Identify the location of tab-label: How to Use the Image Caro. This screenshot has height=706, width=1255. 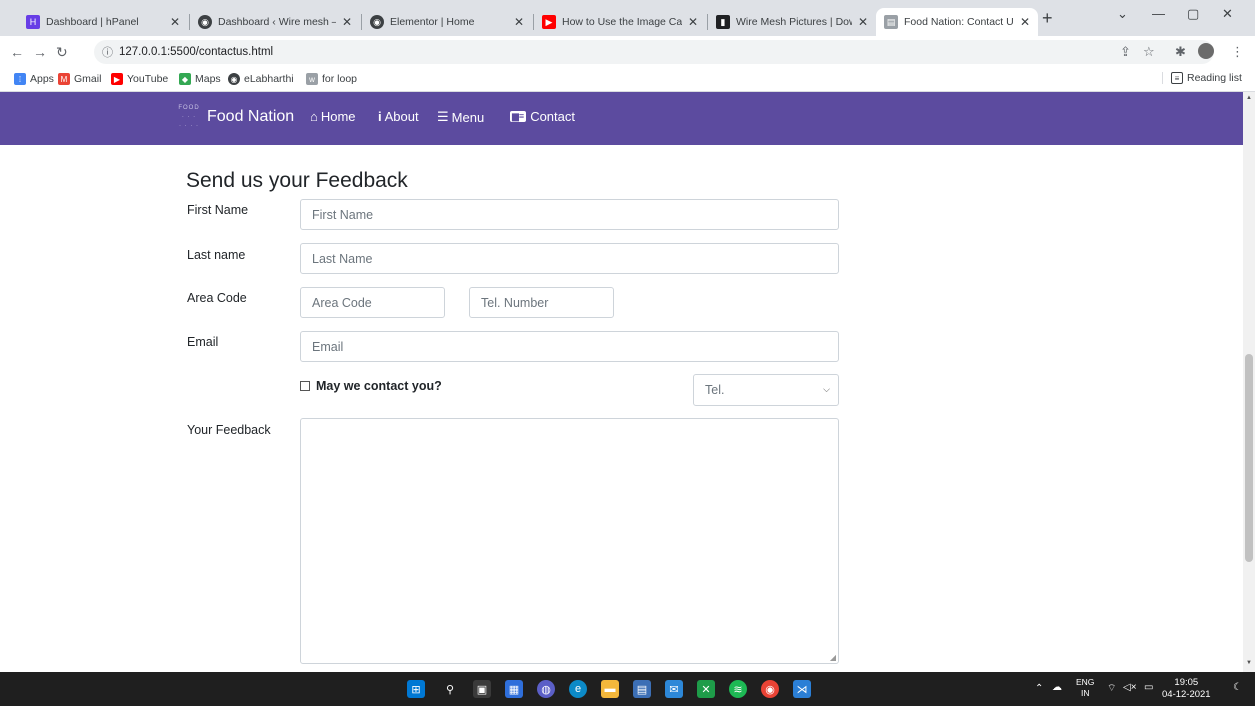
(622, 22).